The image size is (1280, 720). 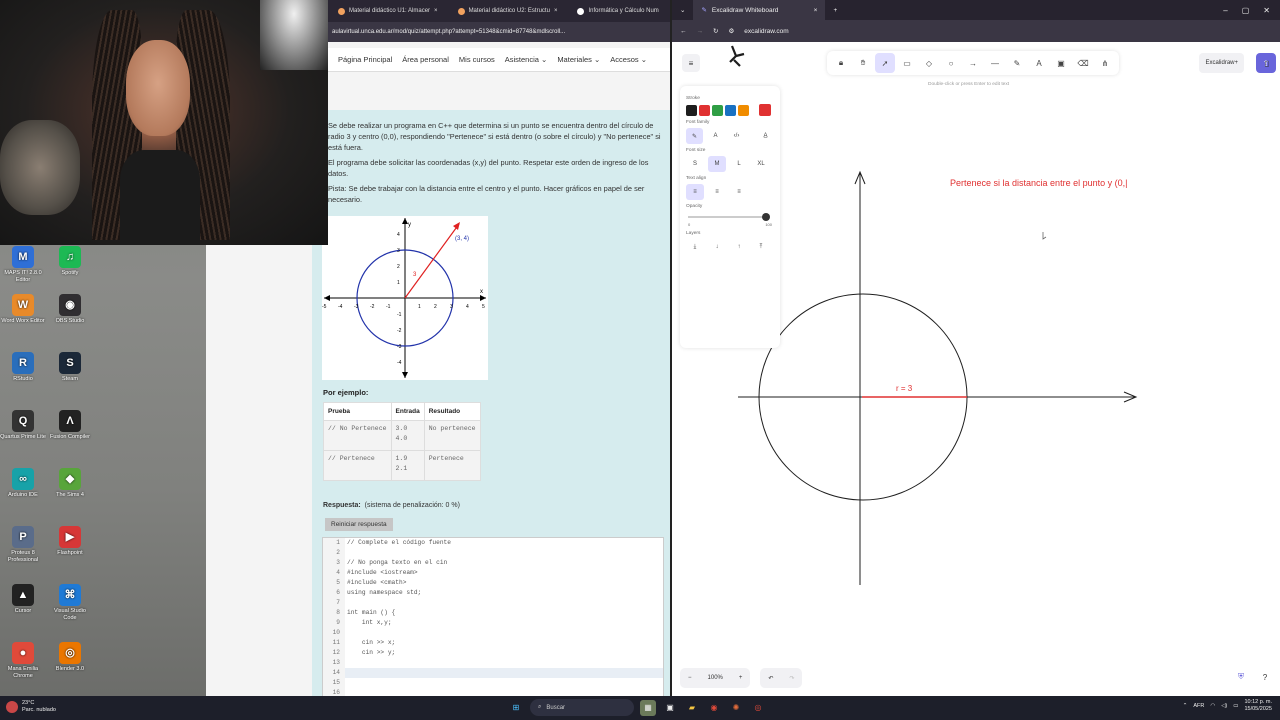 What do you see at coordinates (70, 367) in the screenshot?
I see `desktop-icon: S Steam` at bounding box center [70, 367].